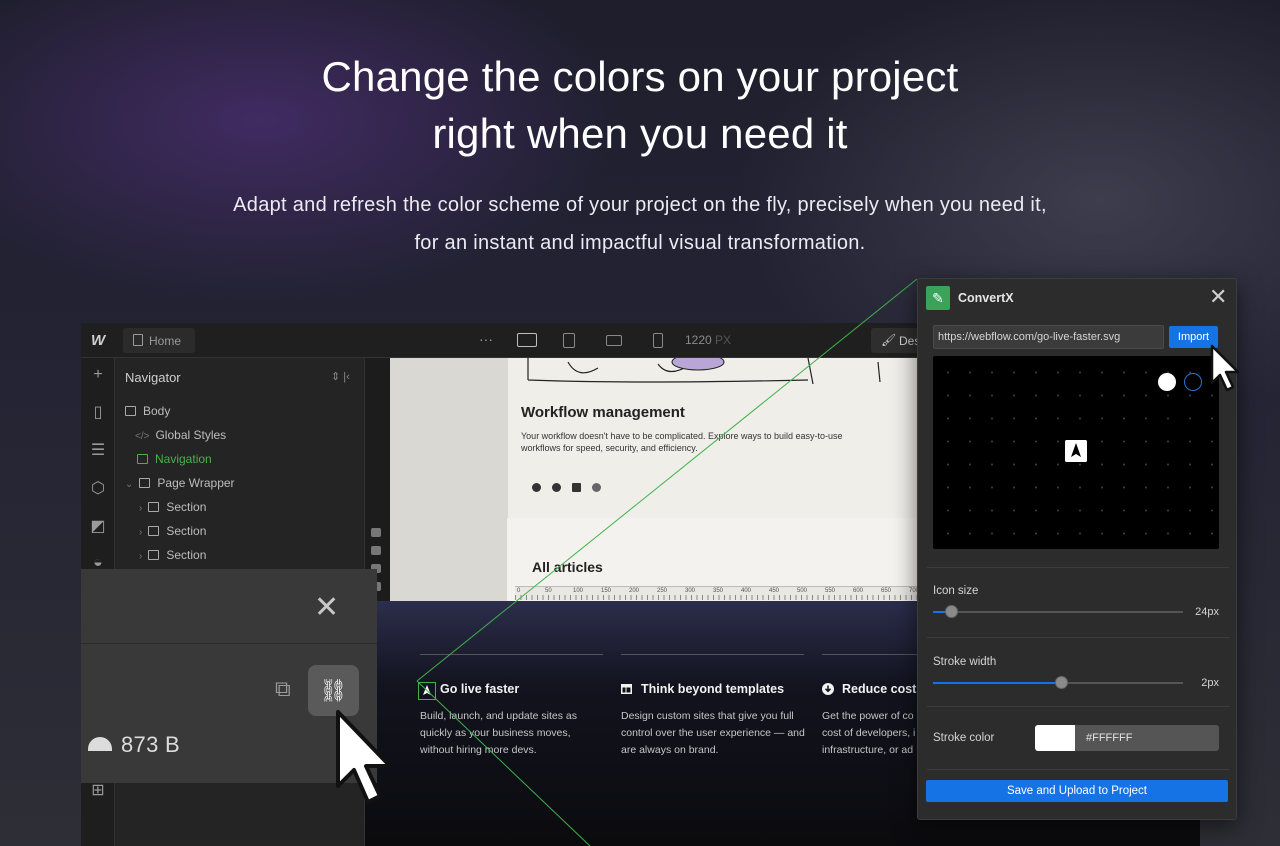 This screenshot has height=846, width=1280. I want to click on convertx-title: ConvertX, so click(986, 298).